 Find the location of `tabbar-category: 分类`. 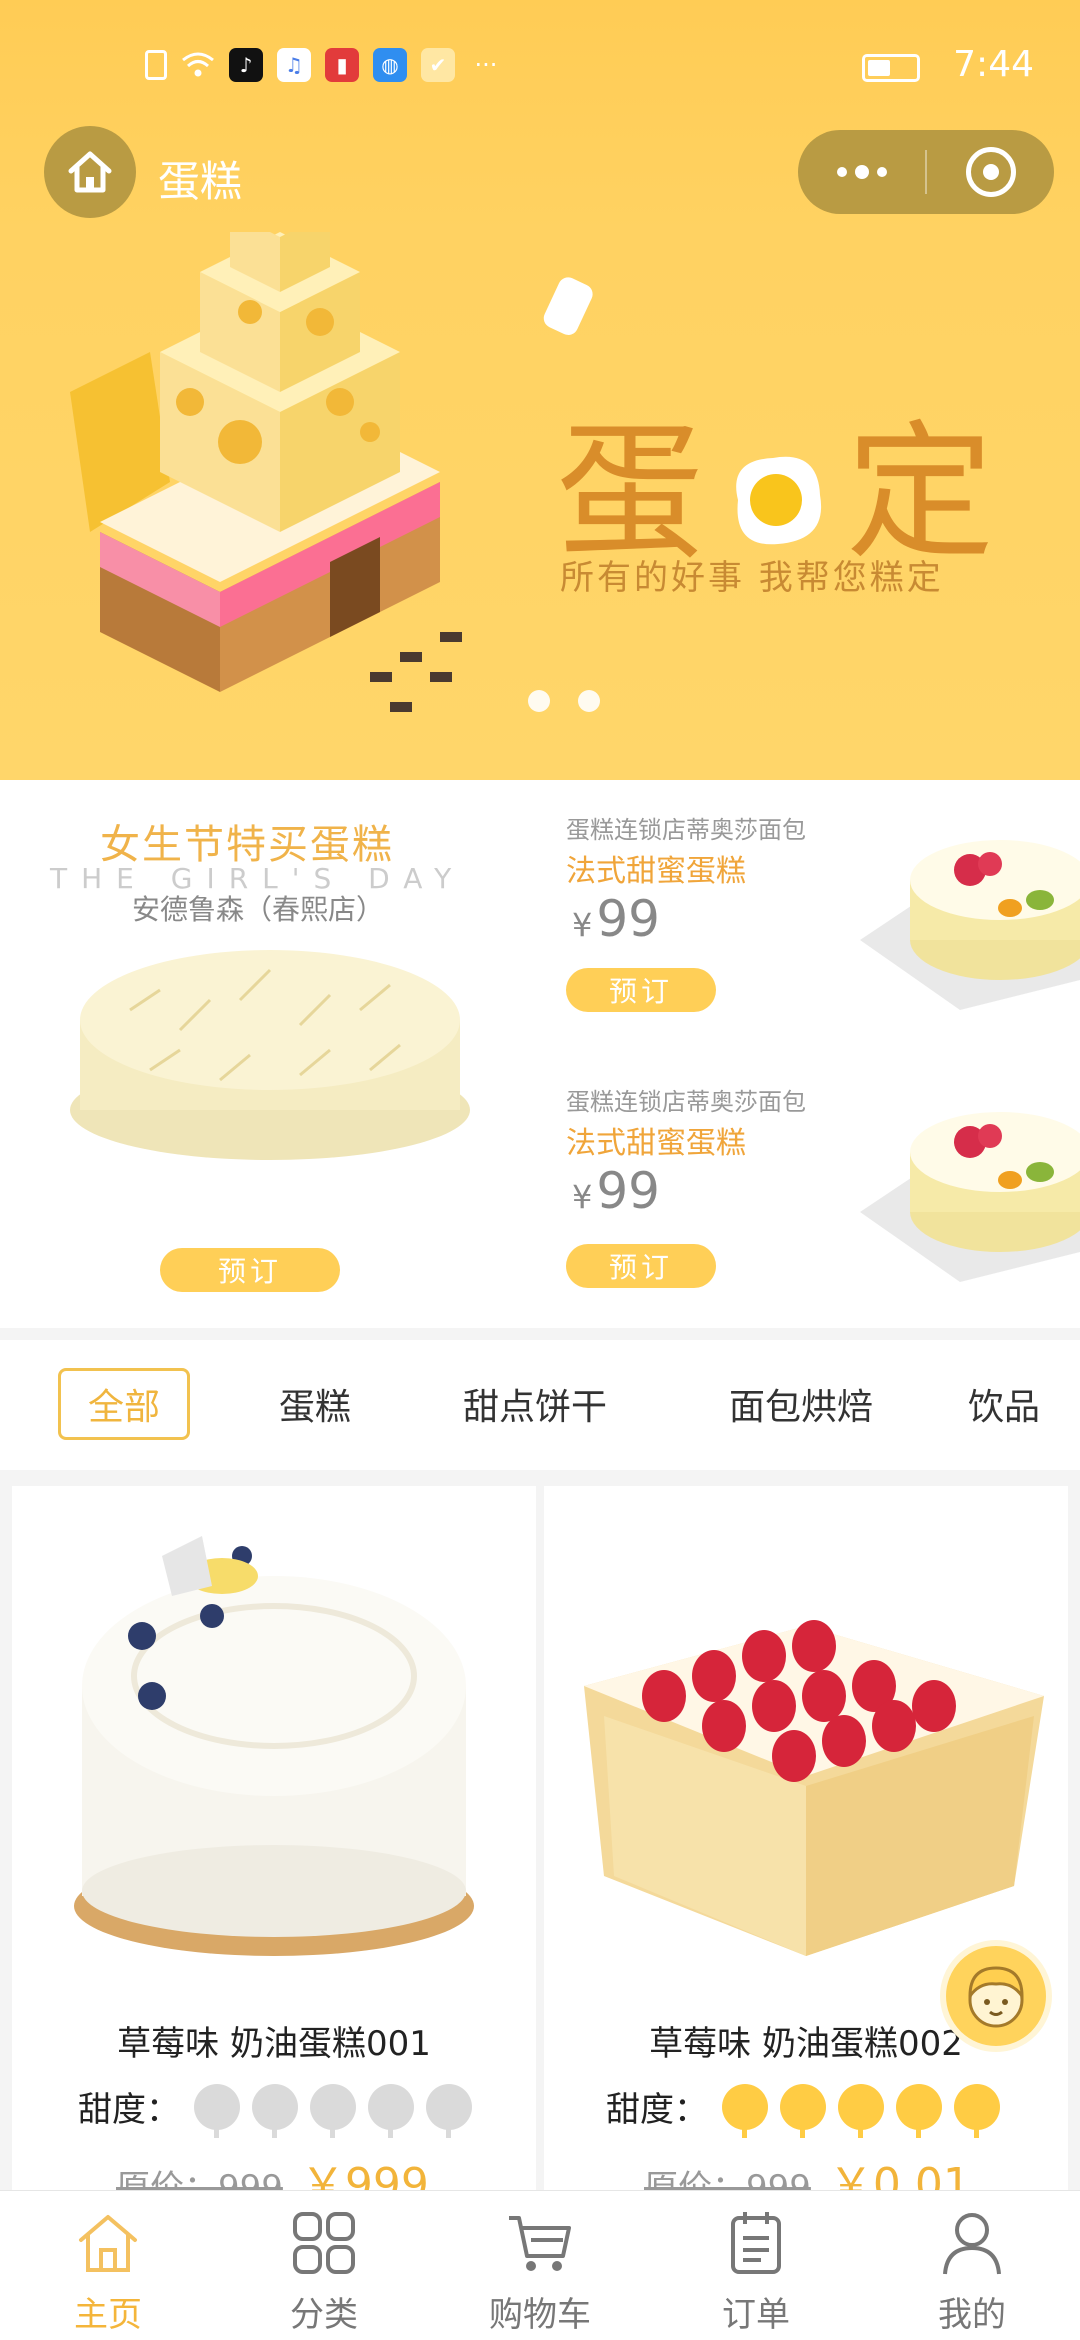

tabbar-category: 分类 is located at coordinates (324, 2265).